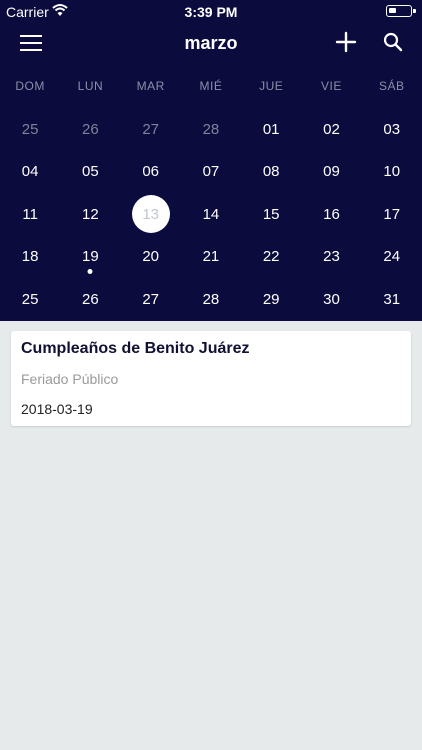  I want to click on calendar-day-number: 11, so click(30, 214).